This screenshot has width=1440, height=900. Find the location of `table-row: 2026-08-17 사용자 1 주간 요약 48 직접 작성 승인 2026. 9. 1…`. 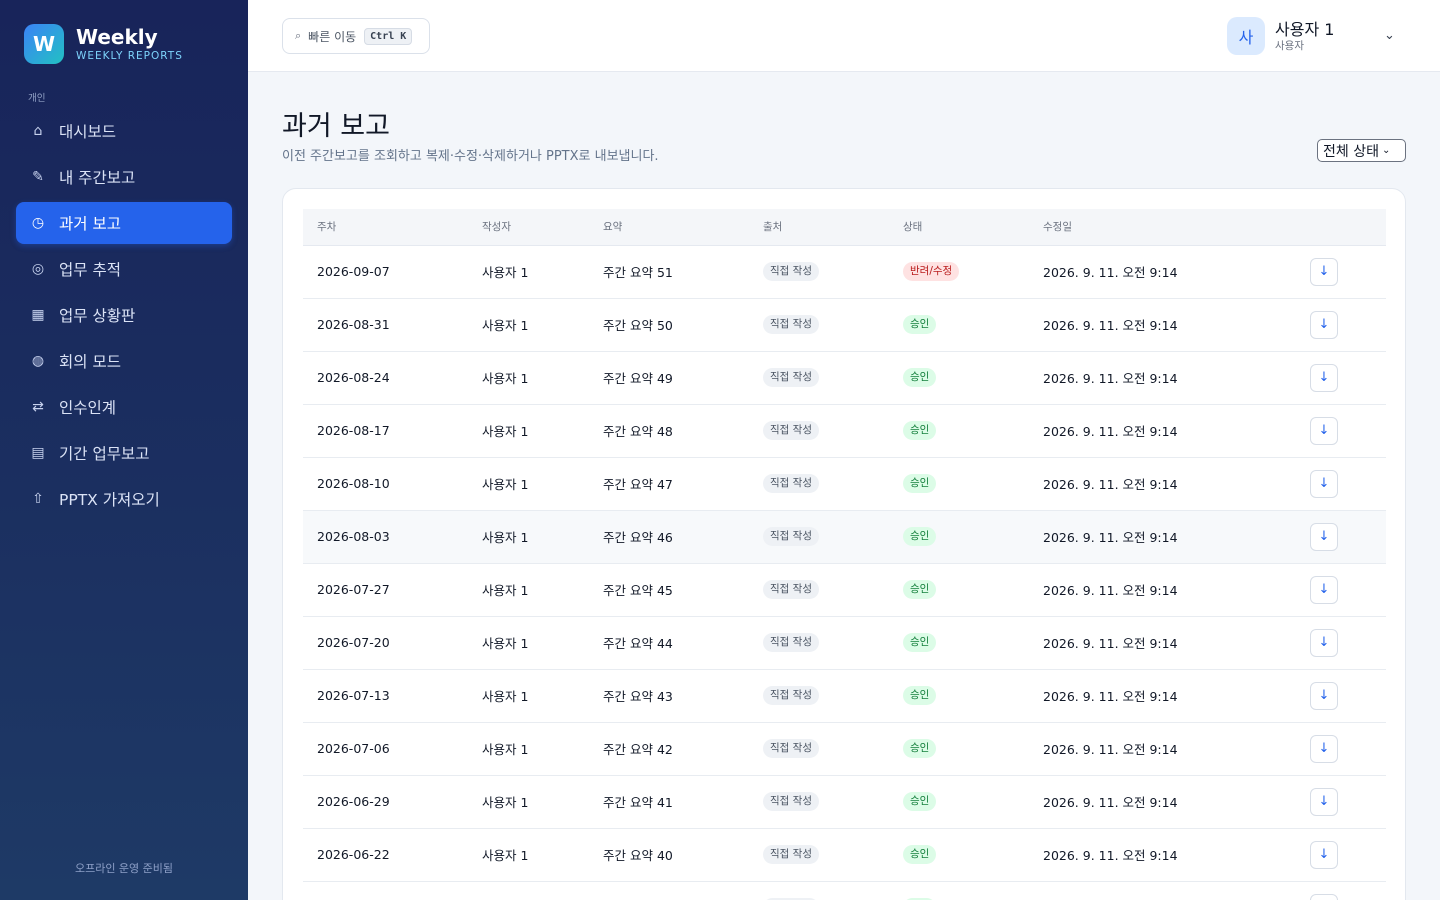

table-row: 2026-08-17 사용자 1 주간 요약 48 직접 작성 승인 2026. 9. 1… is located at coordinates (844, 430).